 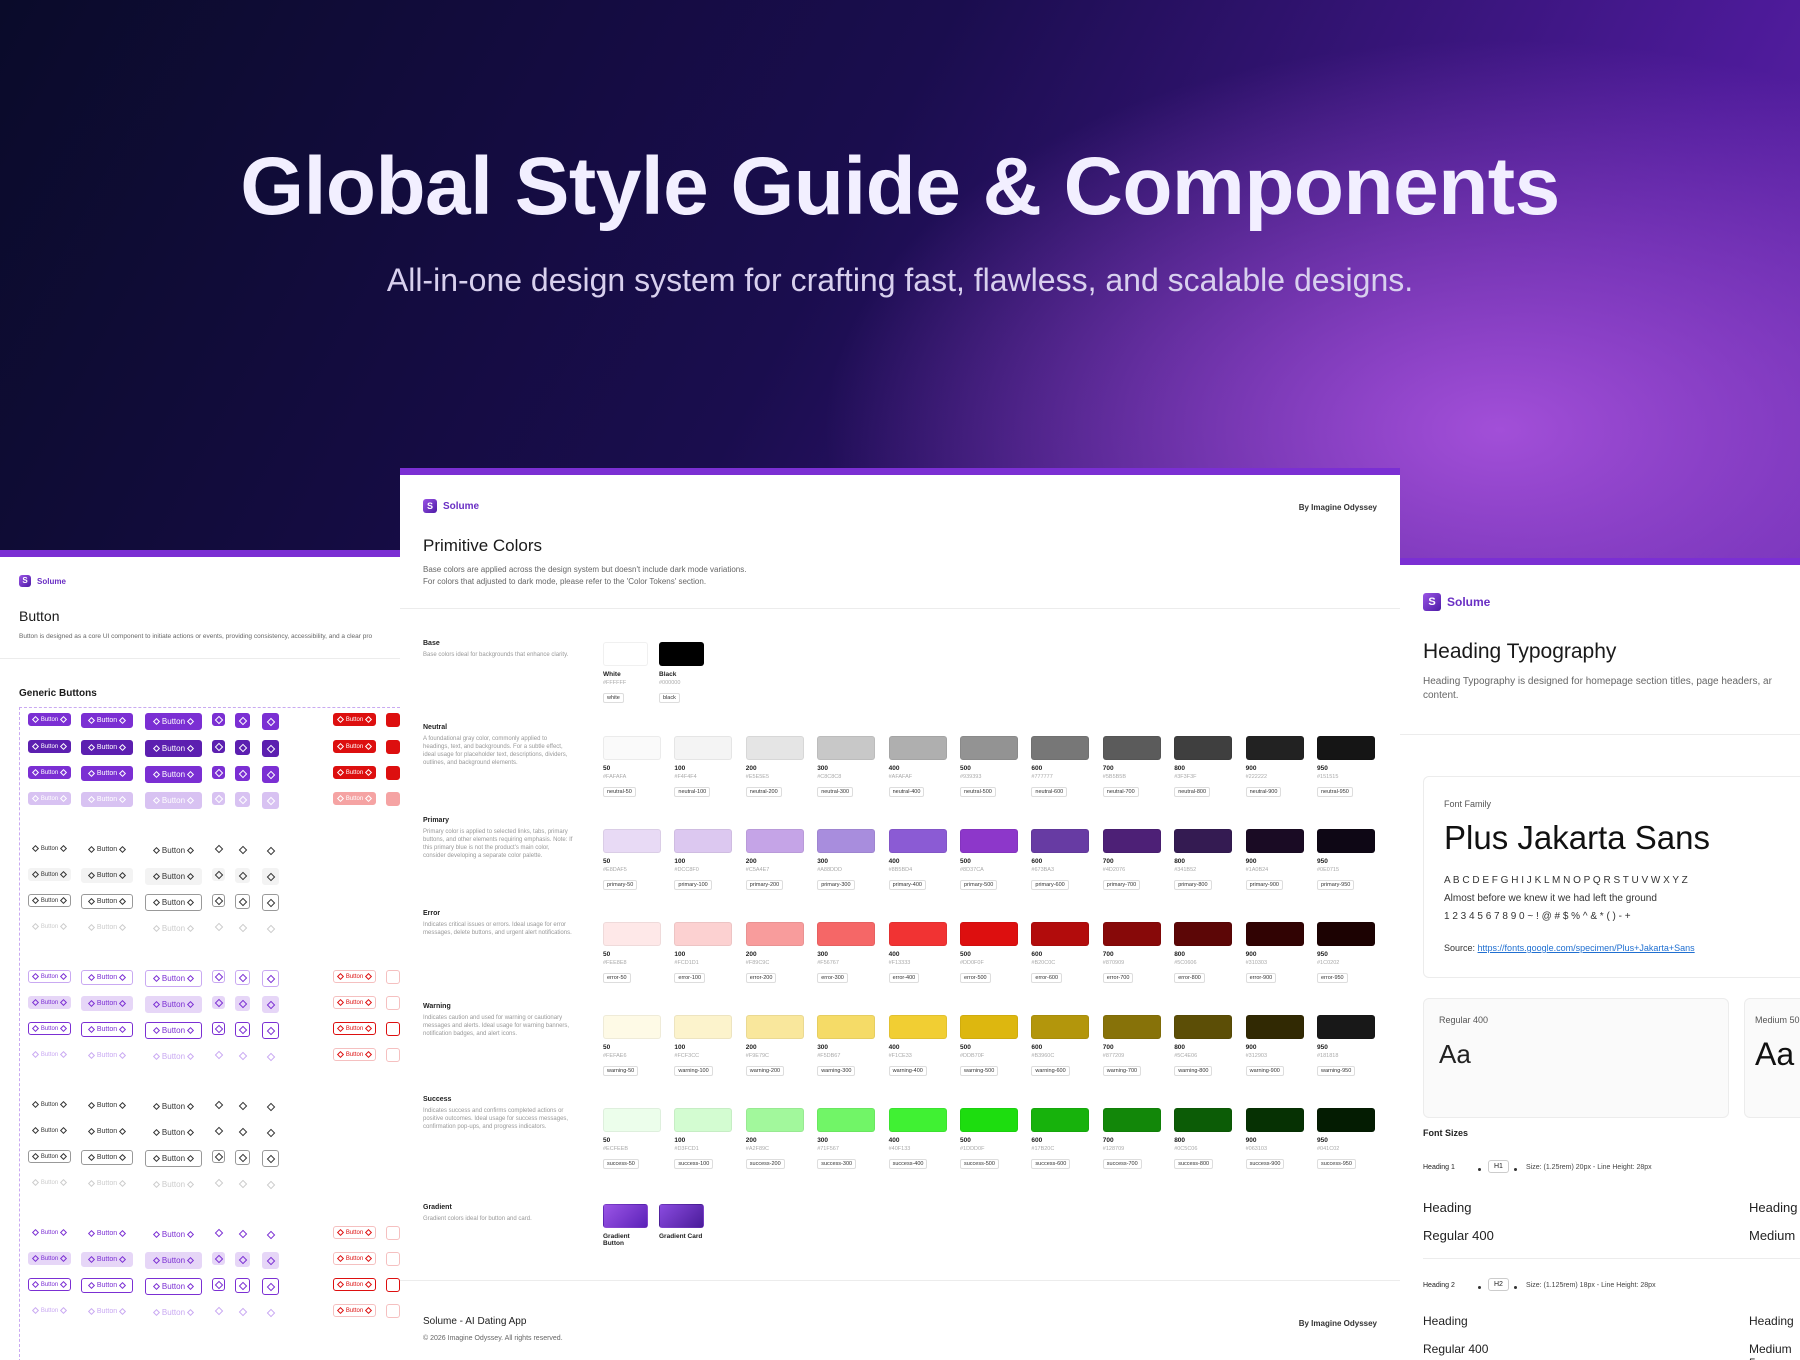 I want to click on swatch-error-100: 100 #FCD1D1 error-100, so click(x=703, y=953).